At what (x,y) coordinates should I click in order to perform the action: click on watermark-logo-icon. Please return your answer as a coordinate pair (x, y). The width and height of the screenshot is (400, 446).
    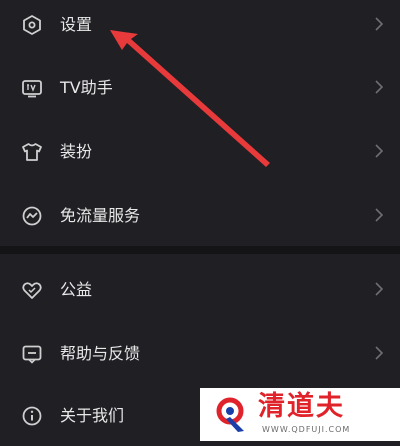
    Looking at the image, I should click on (230, 414).